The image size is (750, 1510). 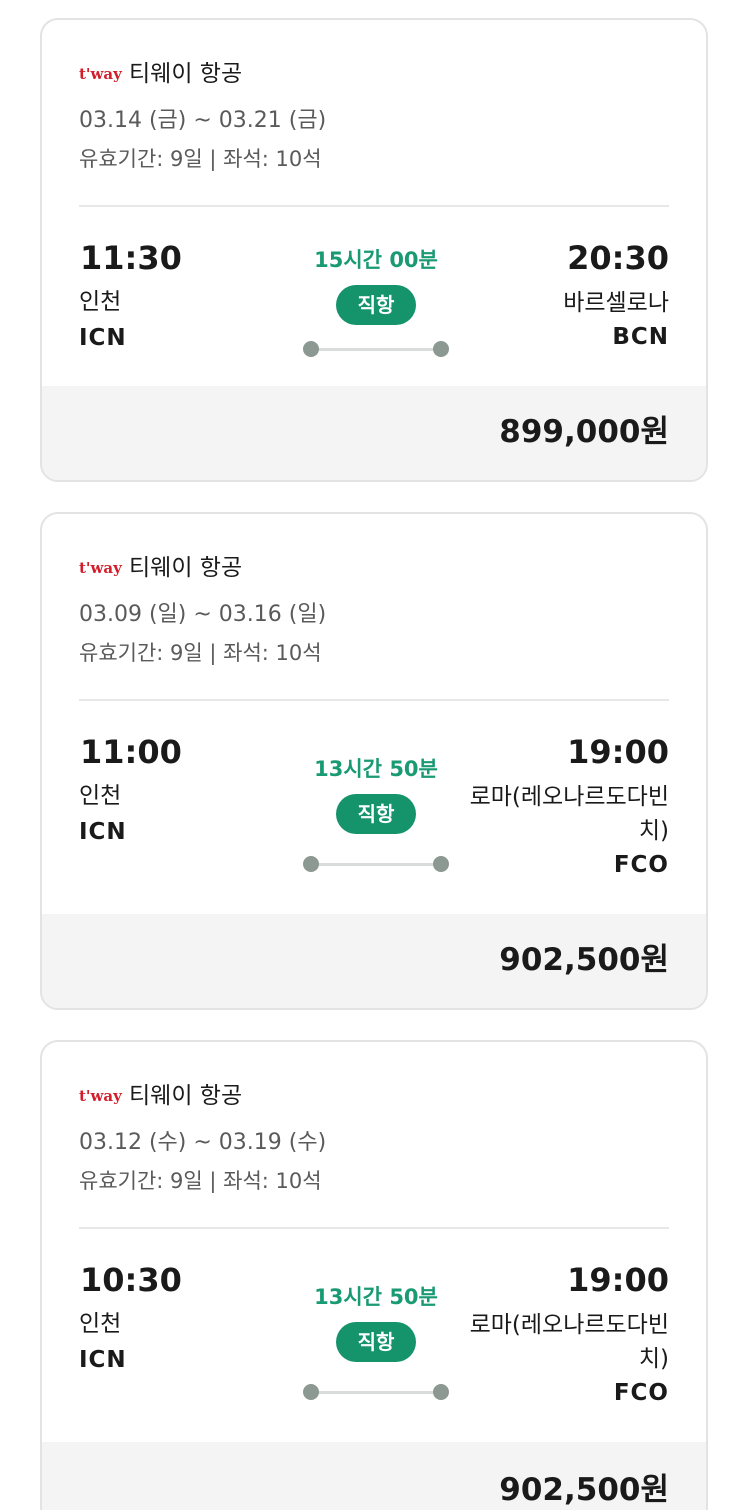 I want to click on travel-dates: 03.09 (일) ~ 03.16 (일), so click(x=203, y=614).